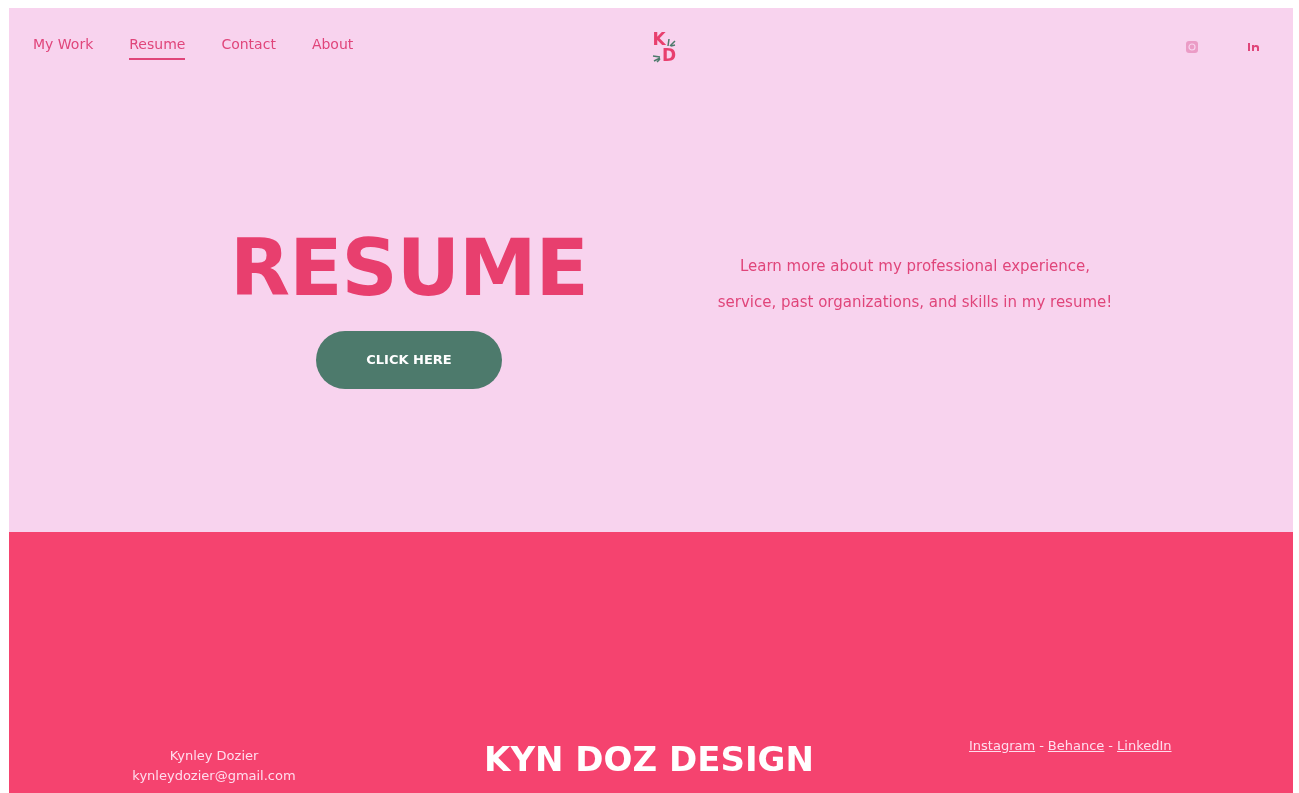  I want to click on social-link: Behance, so click(1076, 745).